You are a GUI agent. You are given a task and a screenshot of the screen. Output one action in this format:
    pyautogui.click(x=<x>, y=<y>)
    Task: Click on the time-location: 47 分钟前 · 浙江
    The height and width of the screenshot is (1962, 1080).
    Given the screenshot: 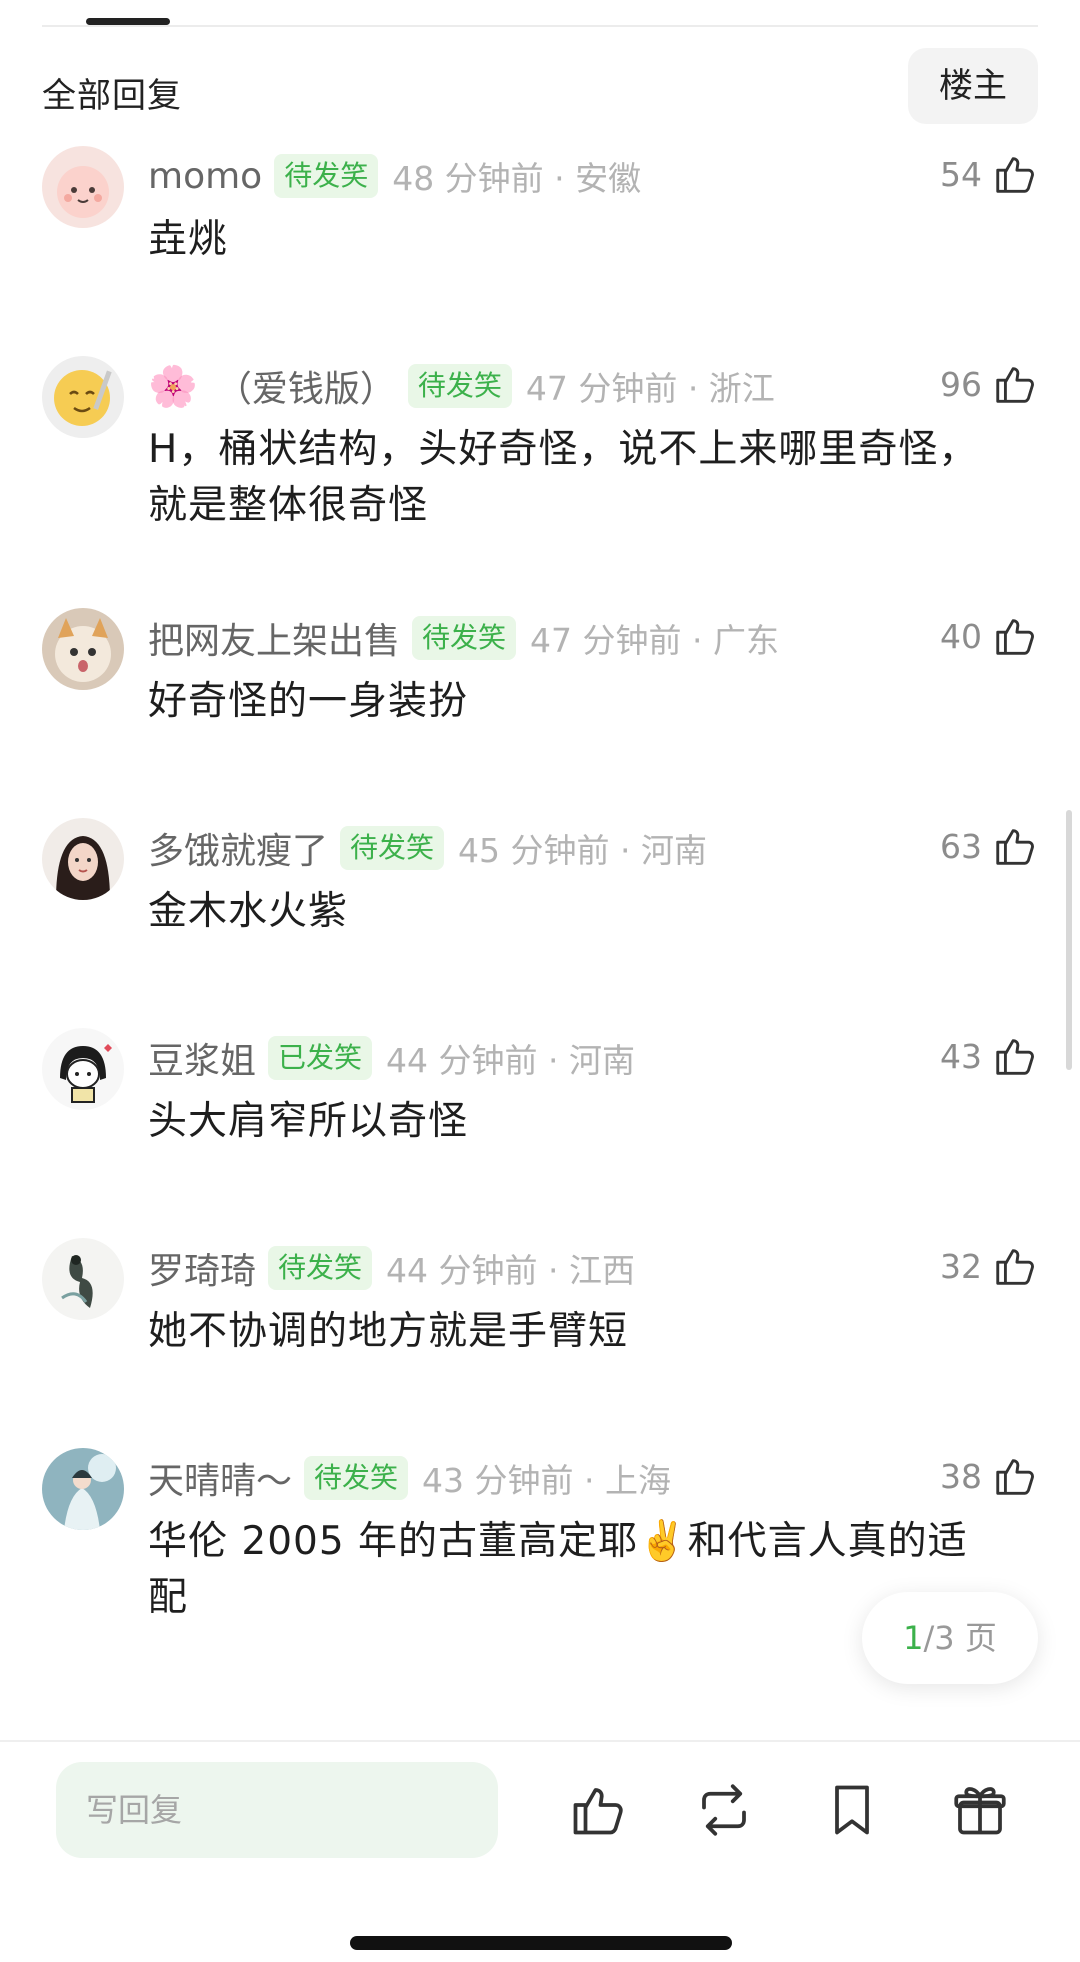 What is the action you would take?
    pyautogui.click(x=650, y=388)
    